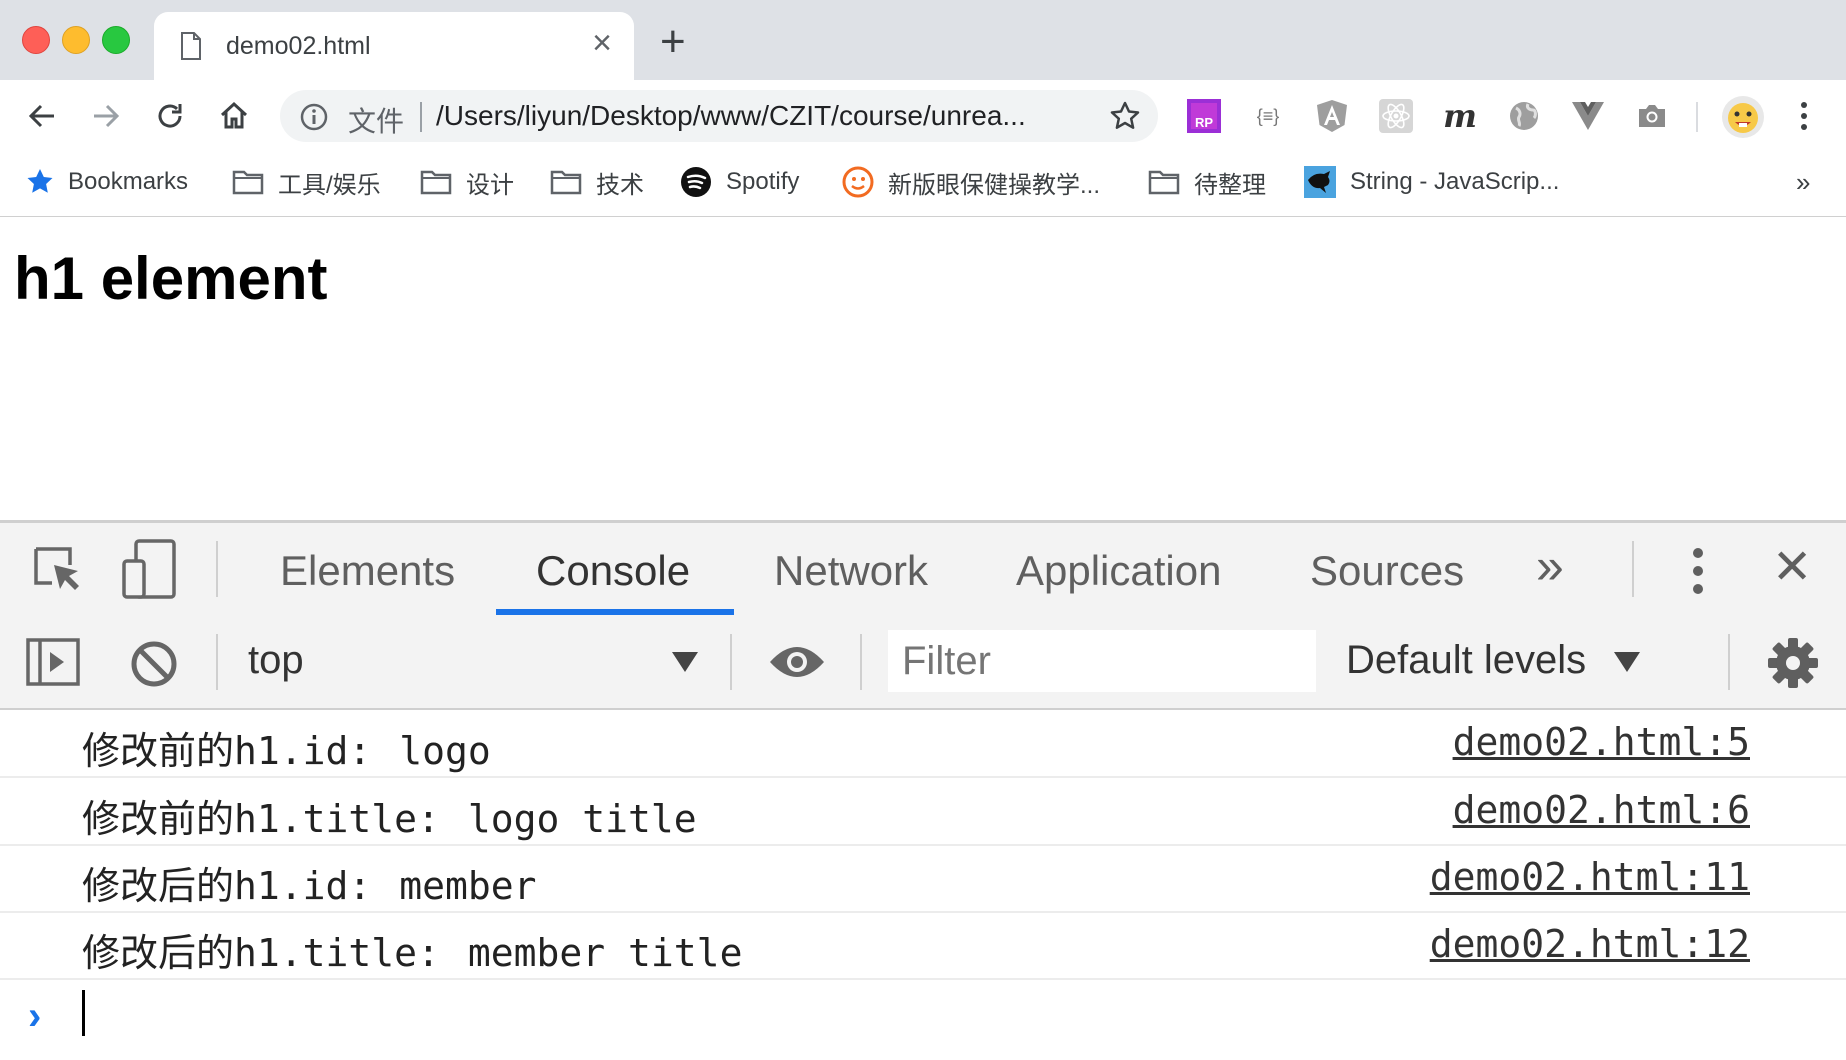  What do you see at coordinates (1460, 116) in the screenshot?
I see `m-icon: m` at bounding box center [1460, 116].